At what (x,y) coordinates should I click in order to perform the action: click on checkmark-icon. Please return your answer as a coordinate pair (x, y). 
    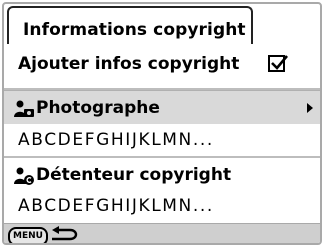
    Looking at the image, I should click on (279, 62).